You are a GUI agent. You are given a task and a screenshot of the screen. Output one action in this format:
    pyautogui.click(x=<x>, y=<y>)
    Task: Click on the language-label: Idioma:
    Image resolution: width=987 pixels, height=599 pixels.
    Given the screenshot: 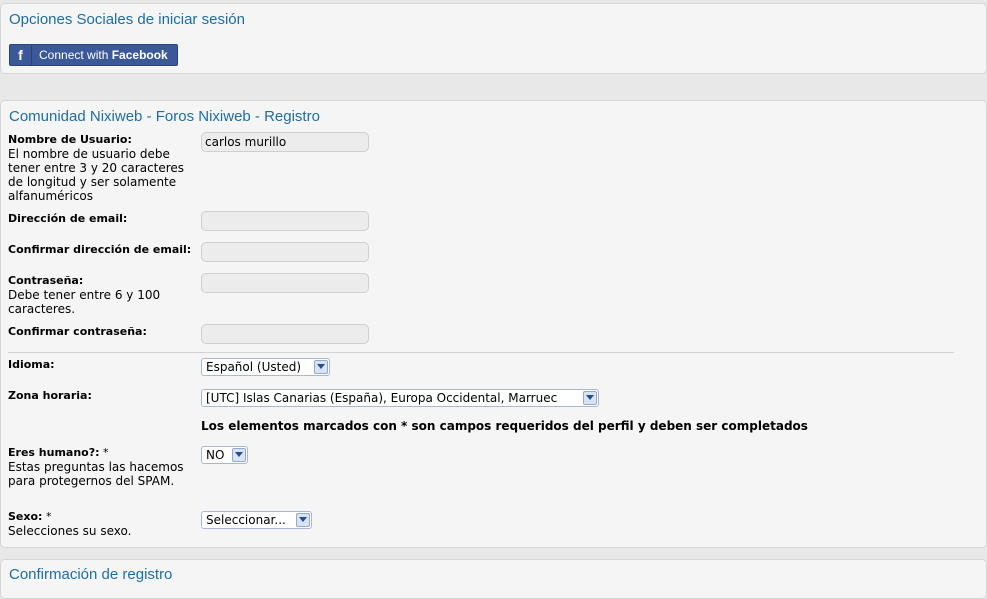 What is the action you would take?
    pyautogui.click(x=31, y=364)
    